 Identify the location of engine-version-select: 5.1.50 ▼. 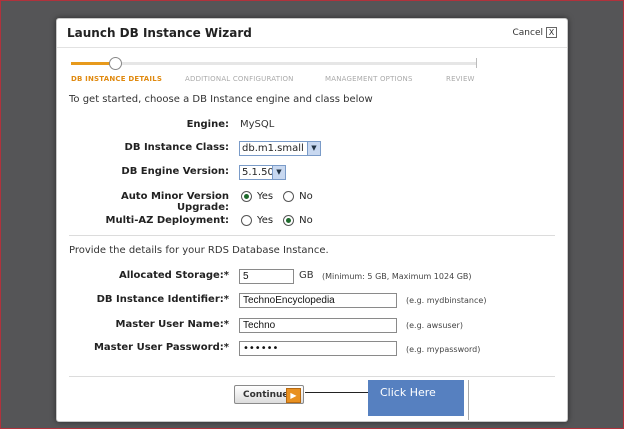
(262, 172).